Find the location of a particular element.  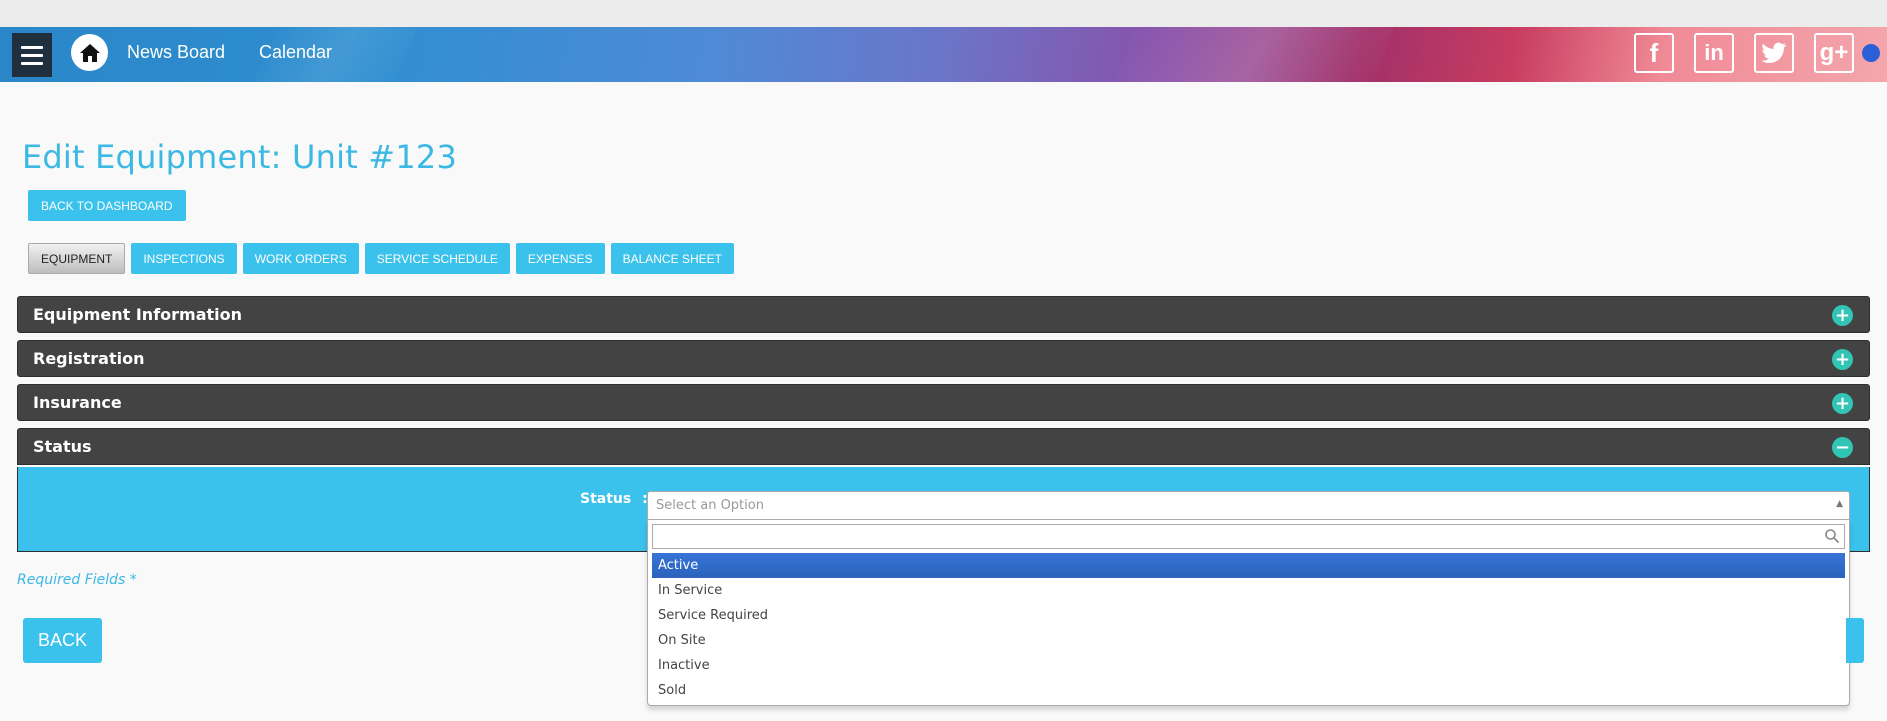

google-plus-icon: g+ is located at coordinates (1834, 53).